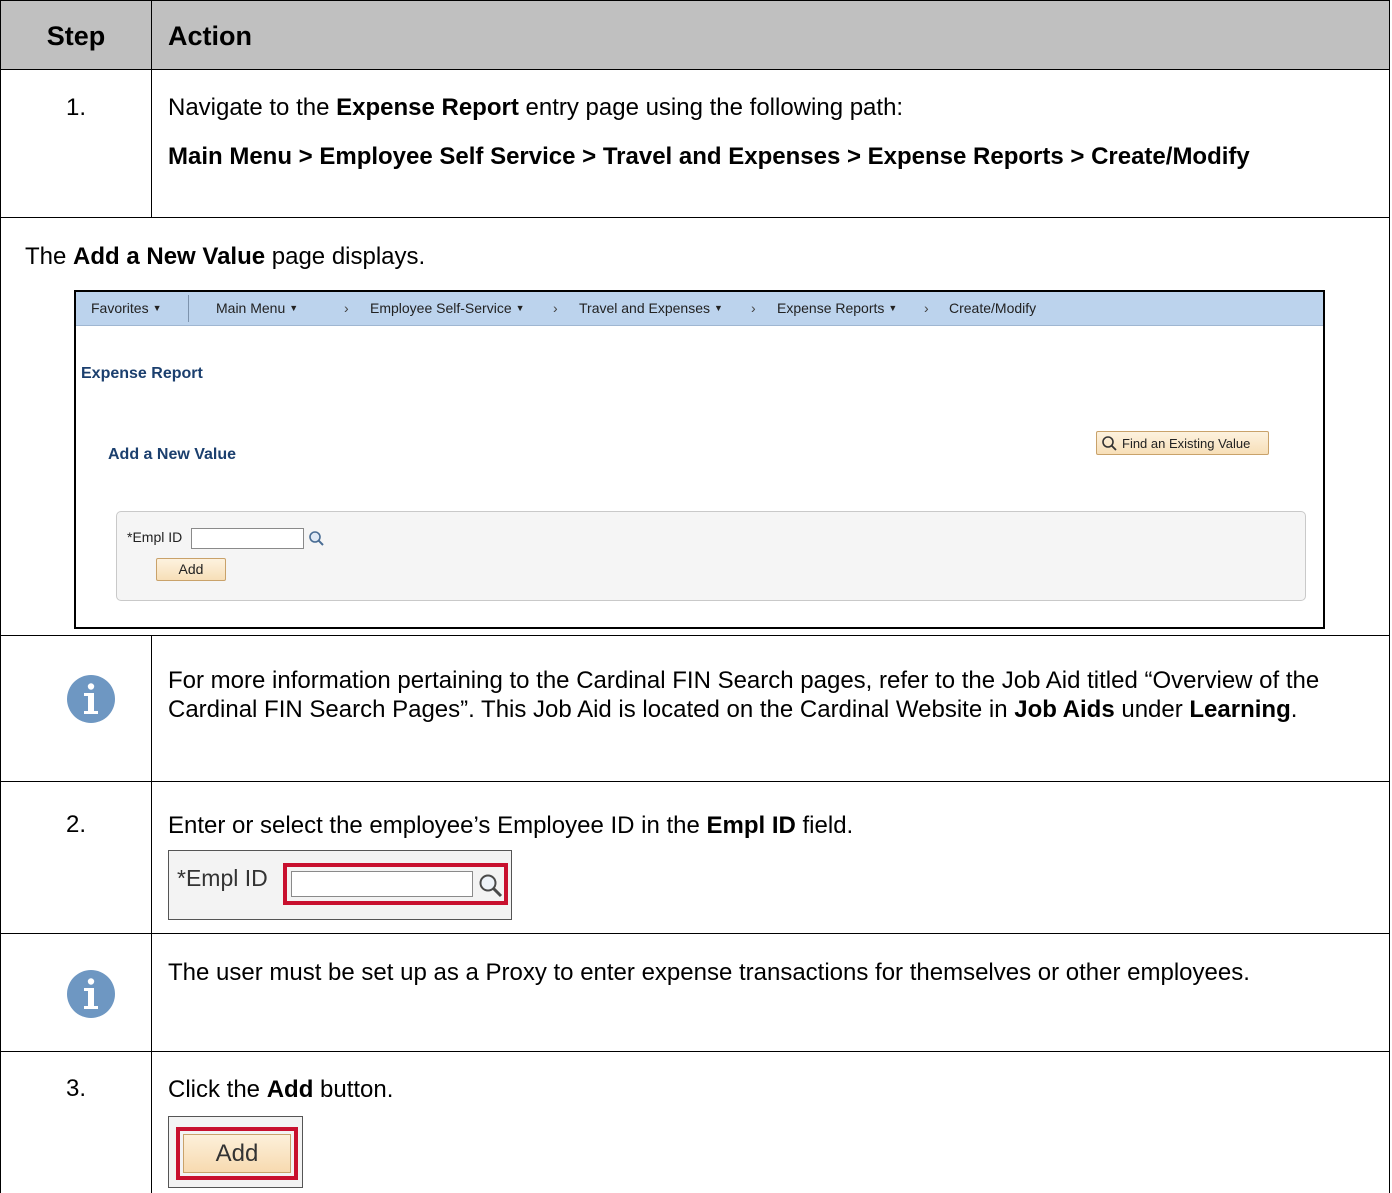 This screenshot has height=1193, width=1392. I want to click on nav-favorites: Favorites ▼, so click(126, 308).